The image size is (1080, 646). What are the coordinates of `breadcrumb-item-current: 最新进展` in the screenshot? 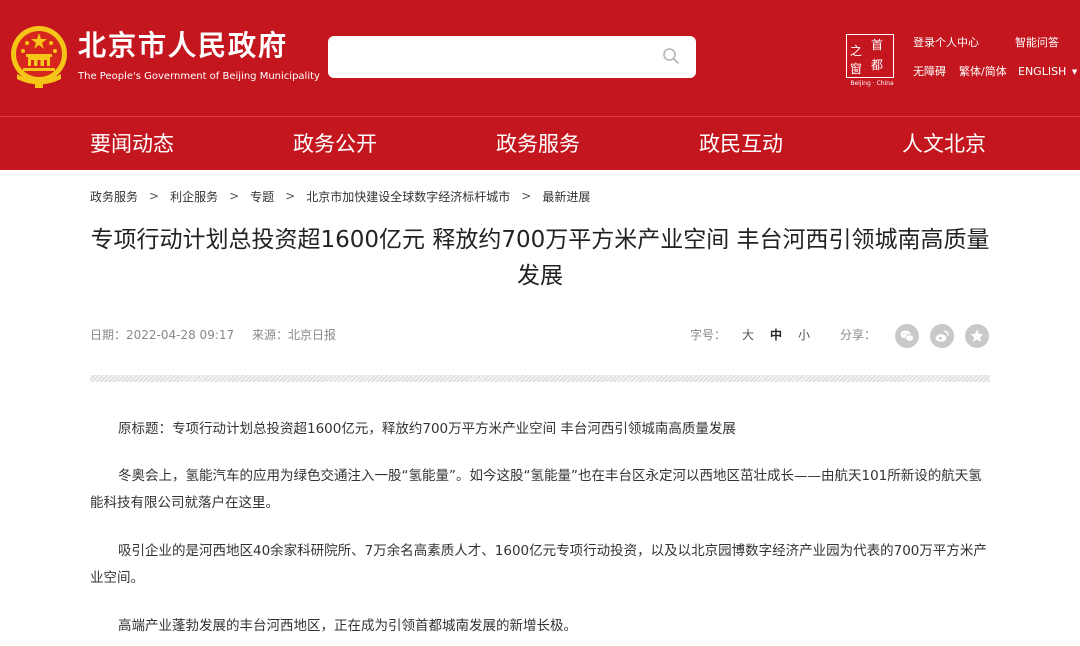 It's located at (566, 196).